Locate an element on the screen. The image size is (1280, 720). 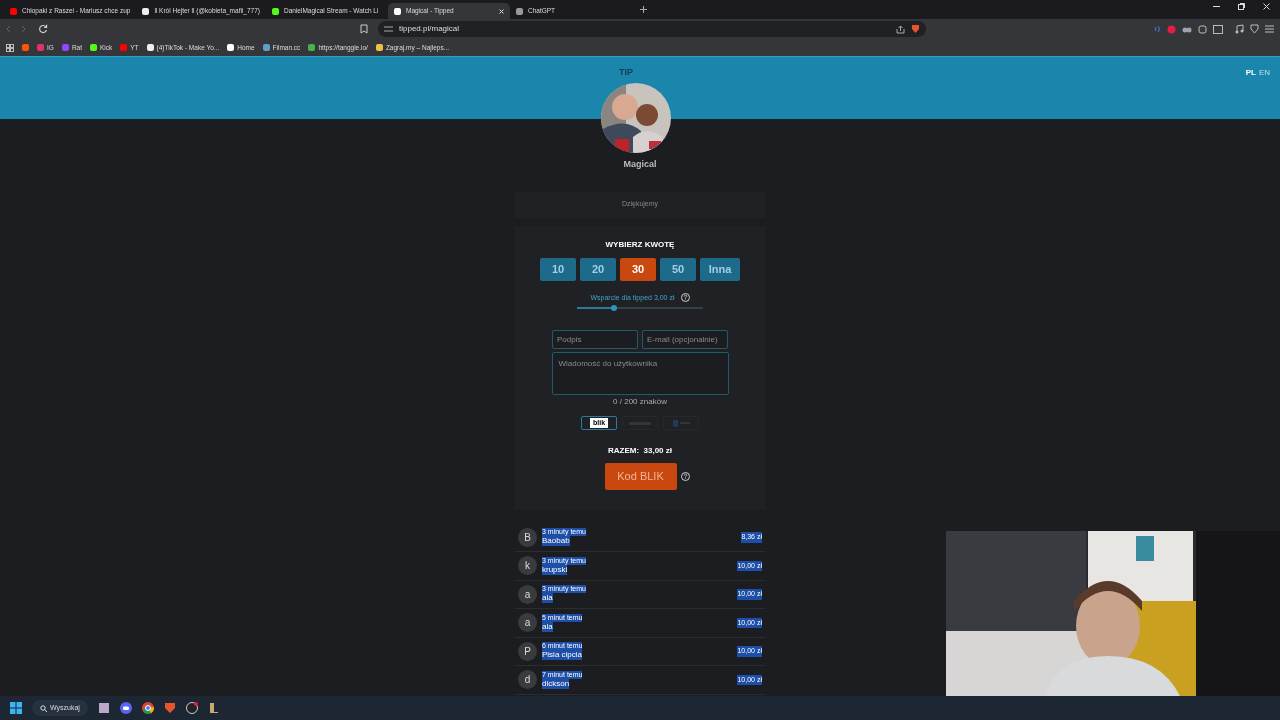
new-tab-icon is located at coordinates (643, 9).